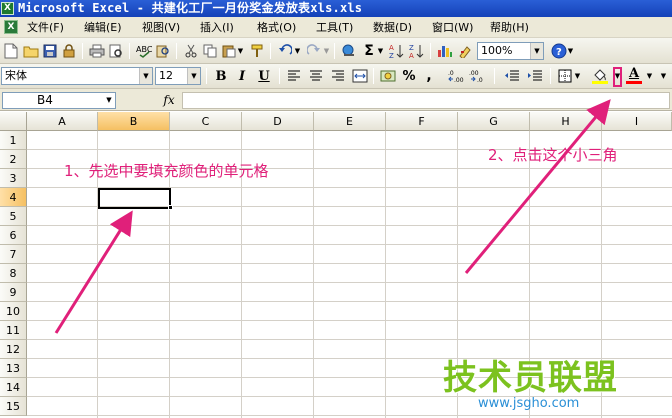 The height and width of the screenshot is (418, 672). I want to click on row-header-15: 15, so click(13, 406).